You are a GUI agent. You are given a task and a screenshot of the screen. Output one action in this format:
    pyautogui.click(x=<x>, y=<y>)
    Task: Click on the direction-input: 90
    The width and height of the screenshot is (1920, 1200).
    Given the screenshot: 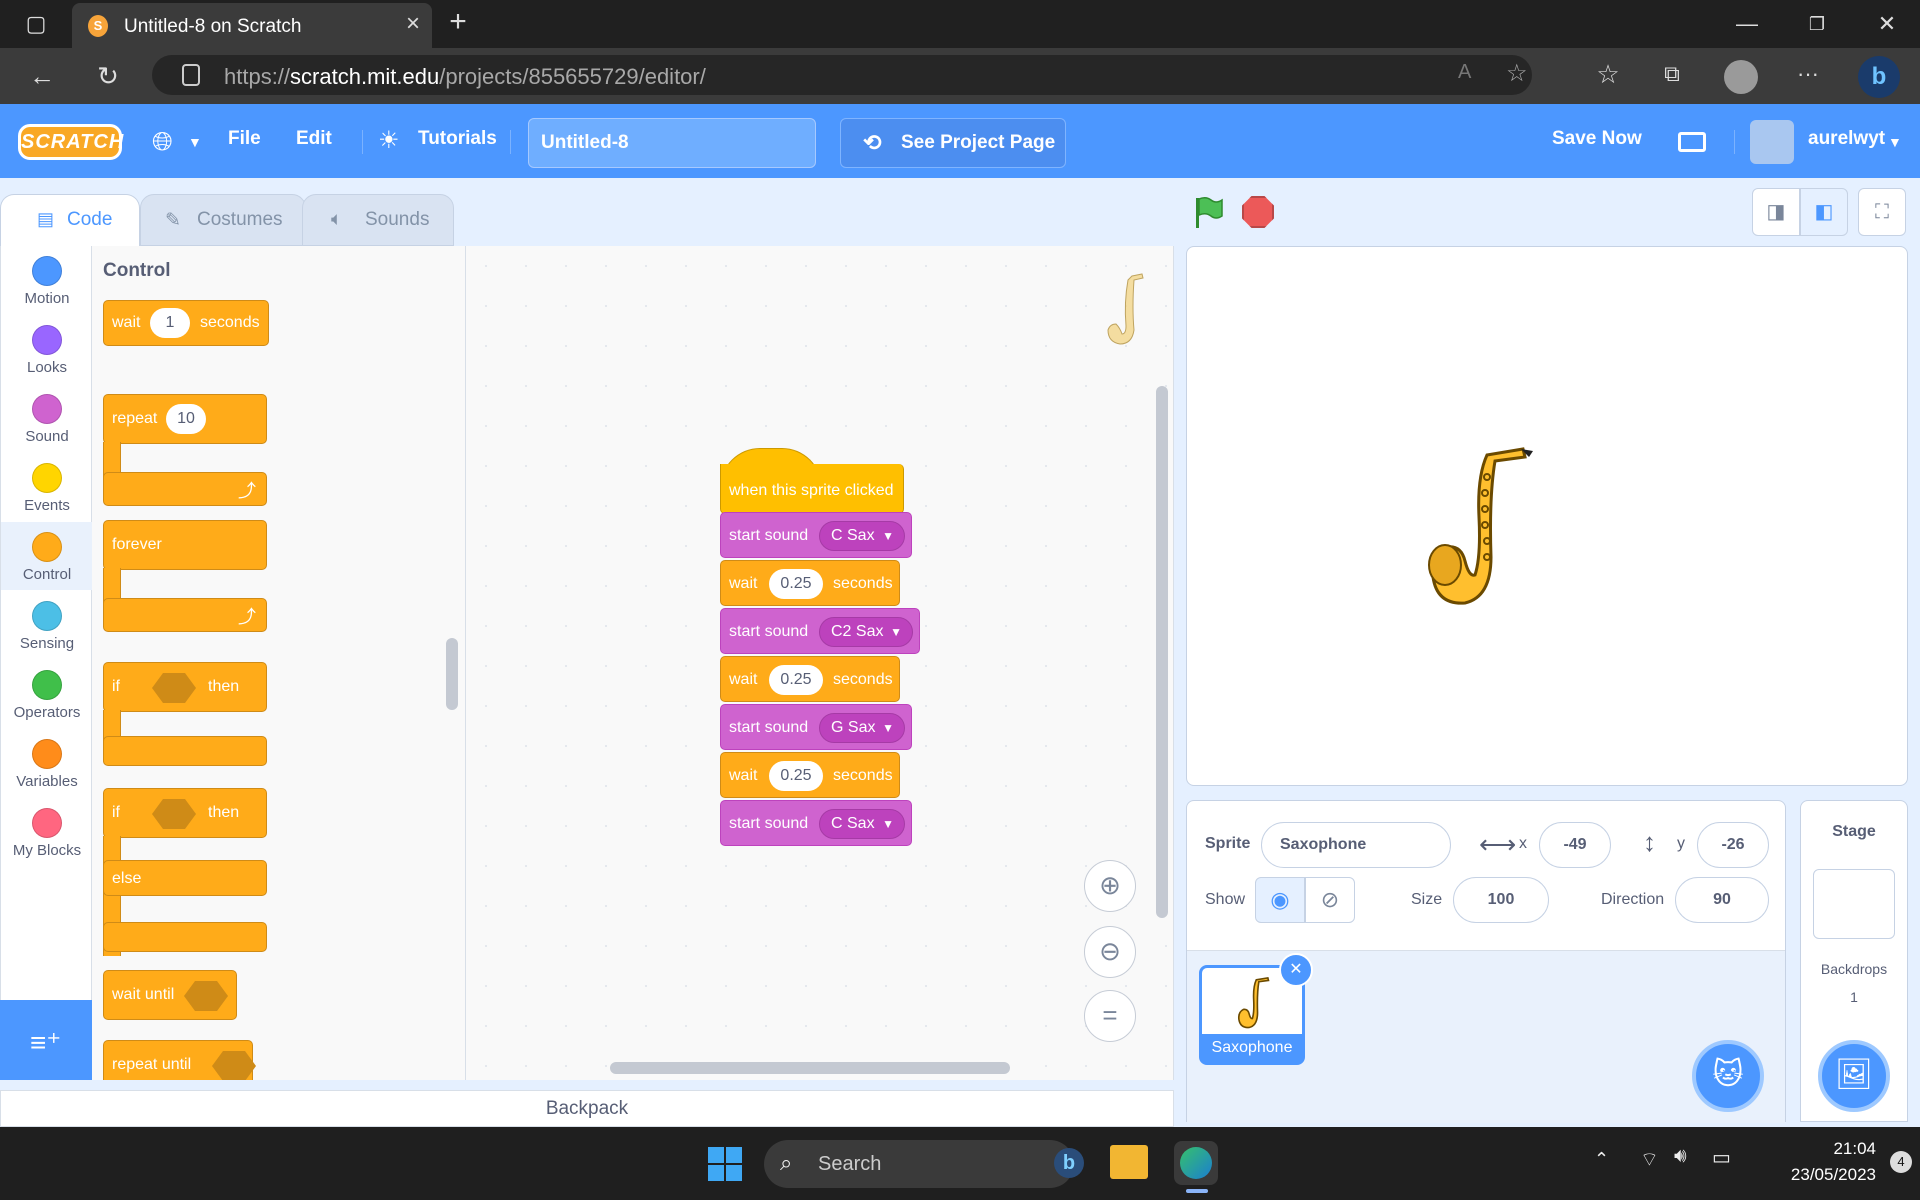 What is the action you would take?
    pyautogui.click(x=1722, y=900)
    